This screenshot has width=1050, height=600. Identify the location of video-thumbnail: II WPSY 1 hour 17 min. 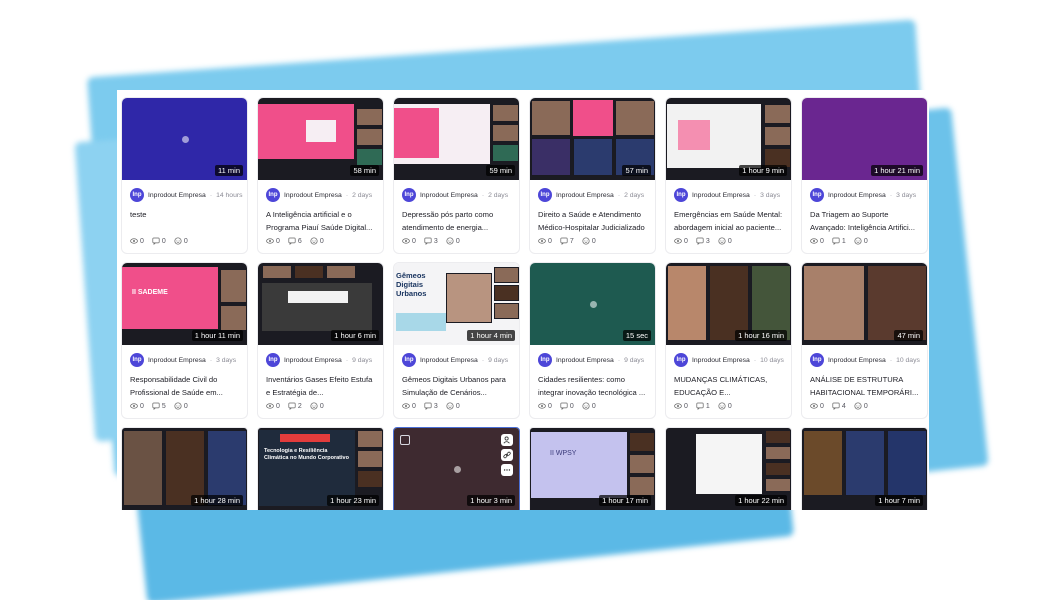
(592, 469).